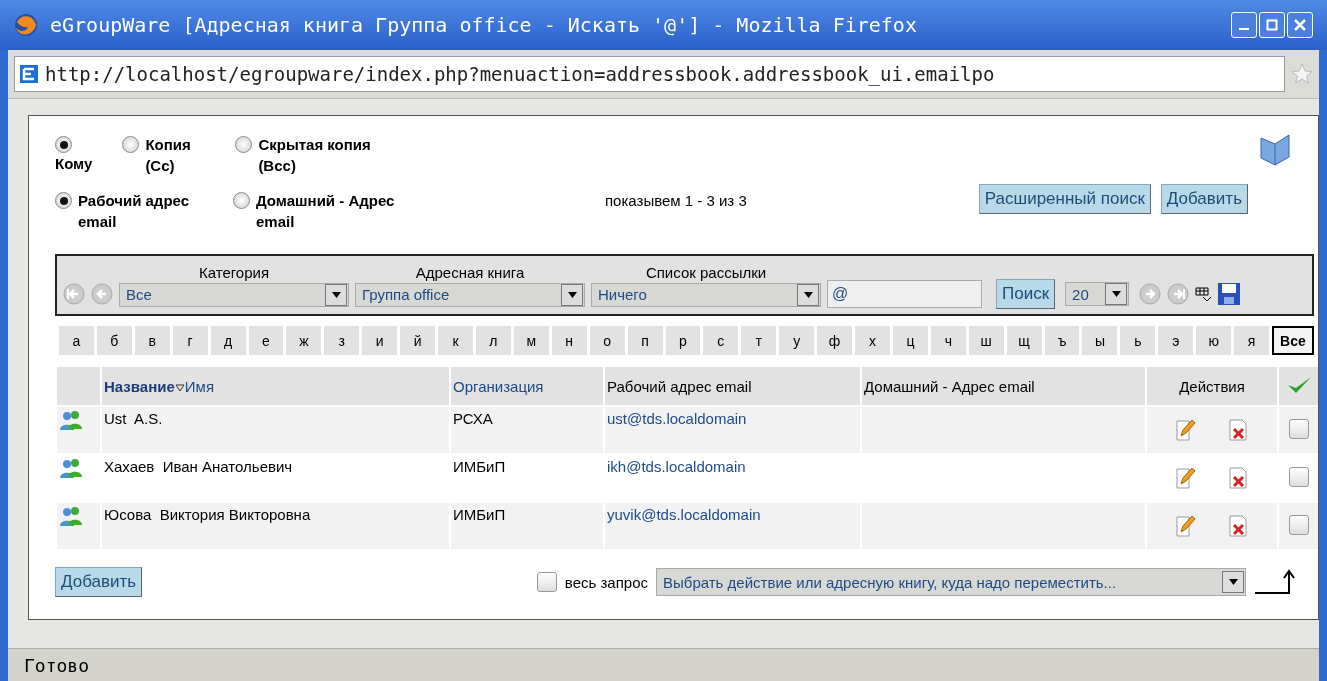 This screenshot has width=1327, height=681. I want to click on column-link: Имя, so click(199, 386).